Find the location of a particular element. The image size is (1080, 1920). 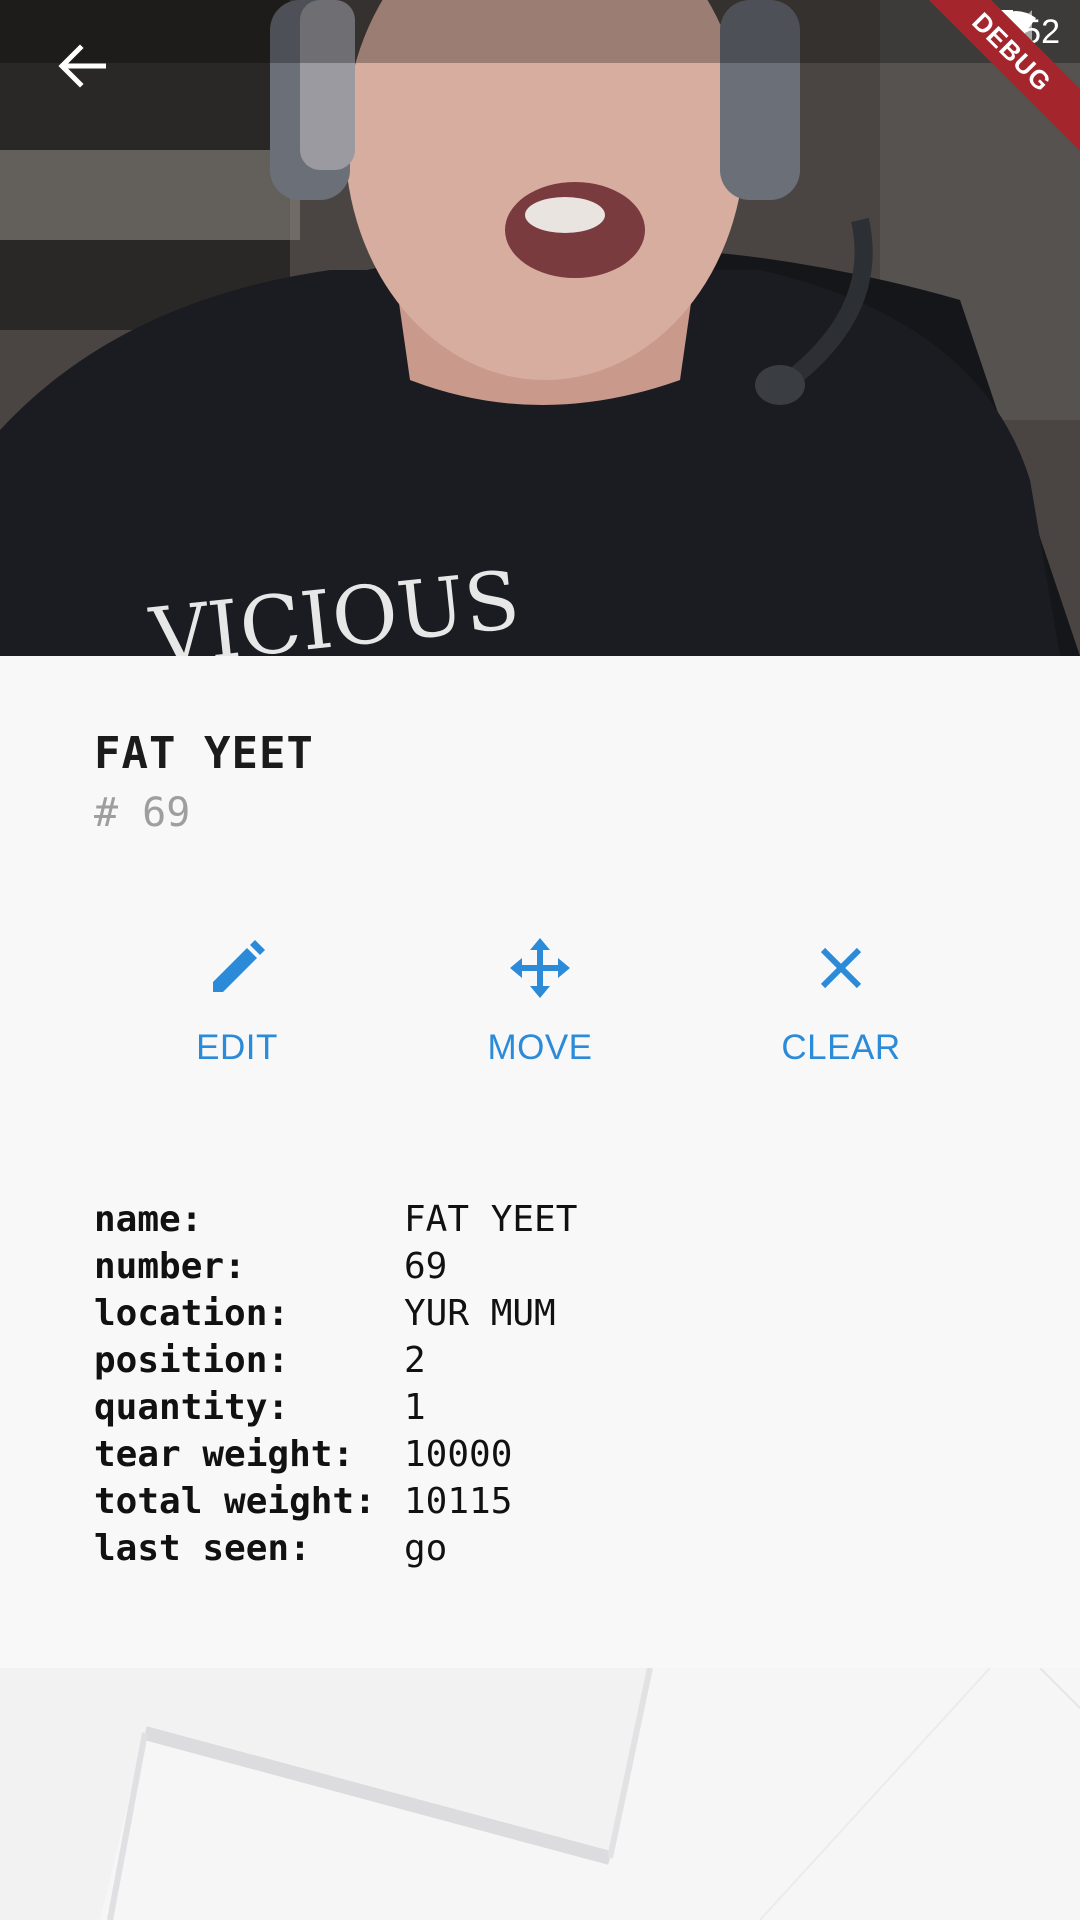

detail-key: total weight: is located at coordinates (235, 1501).